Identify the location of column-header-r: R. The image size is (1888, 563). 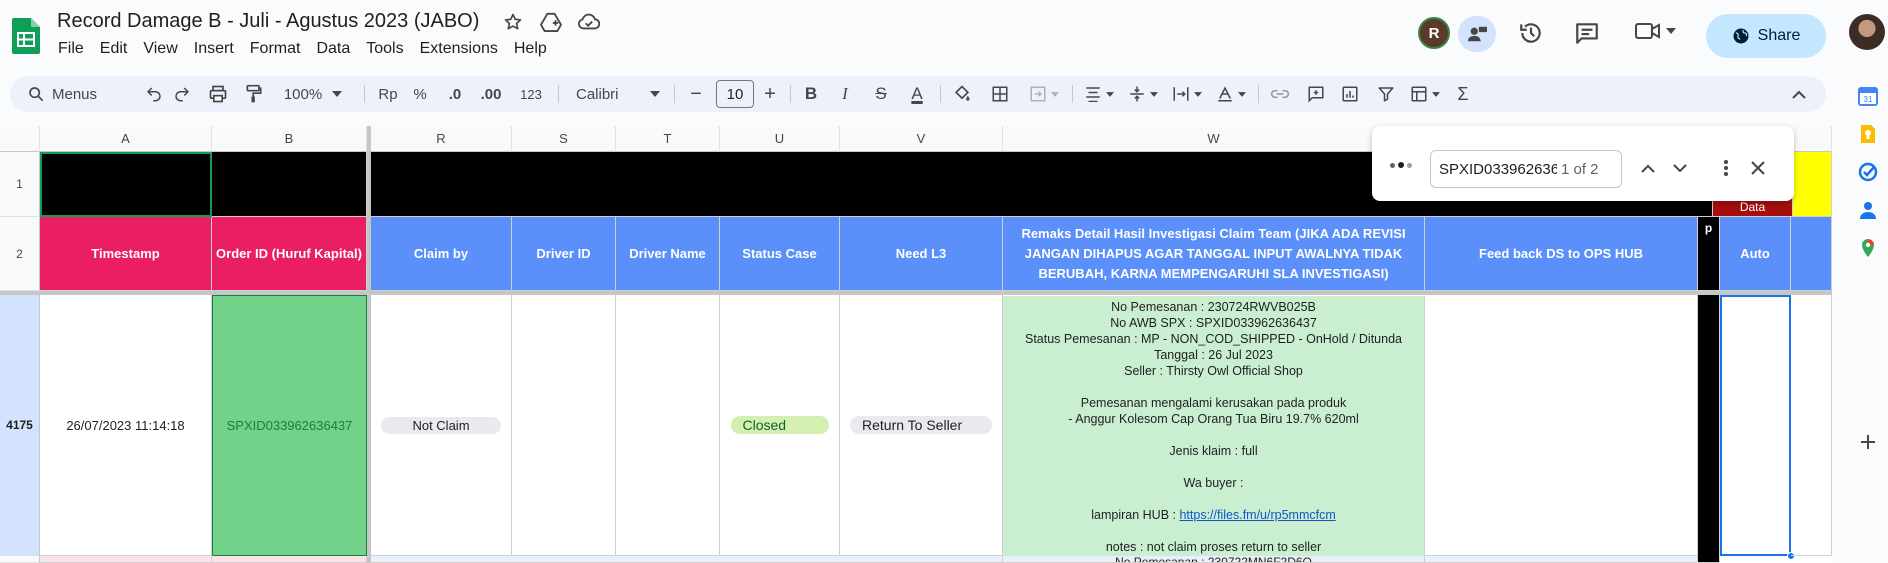
(441, 139).